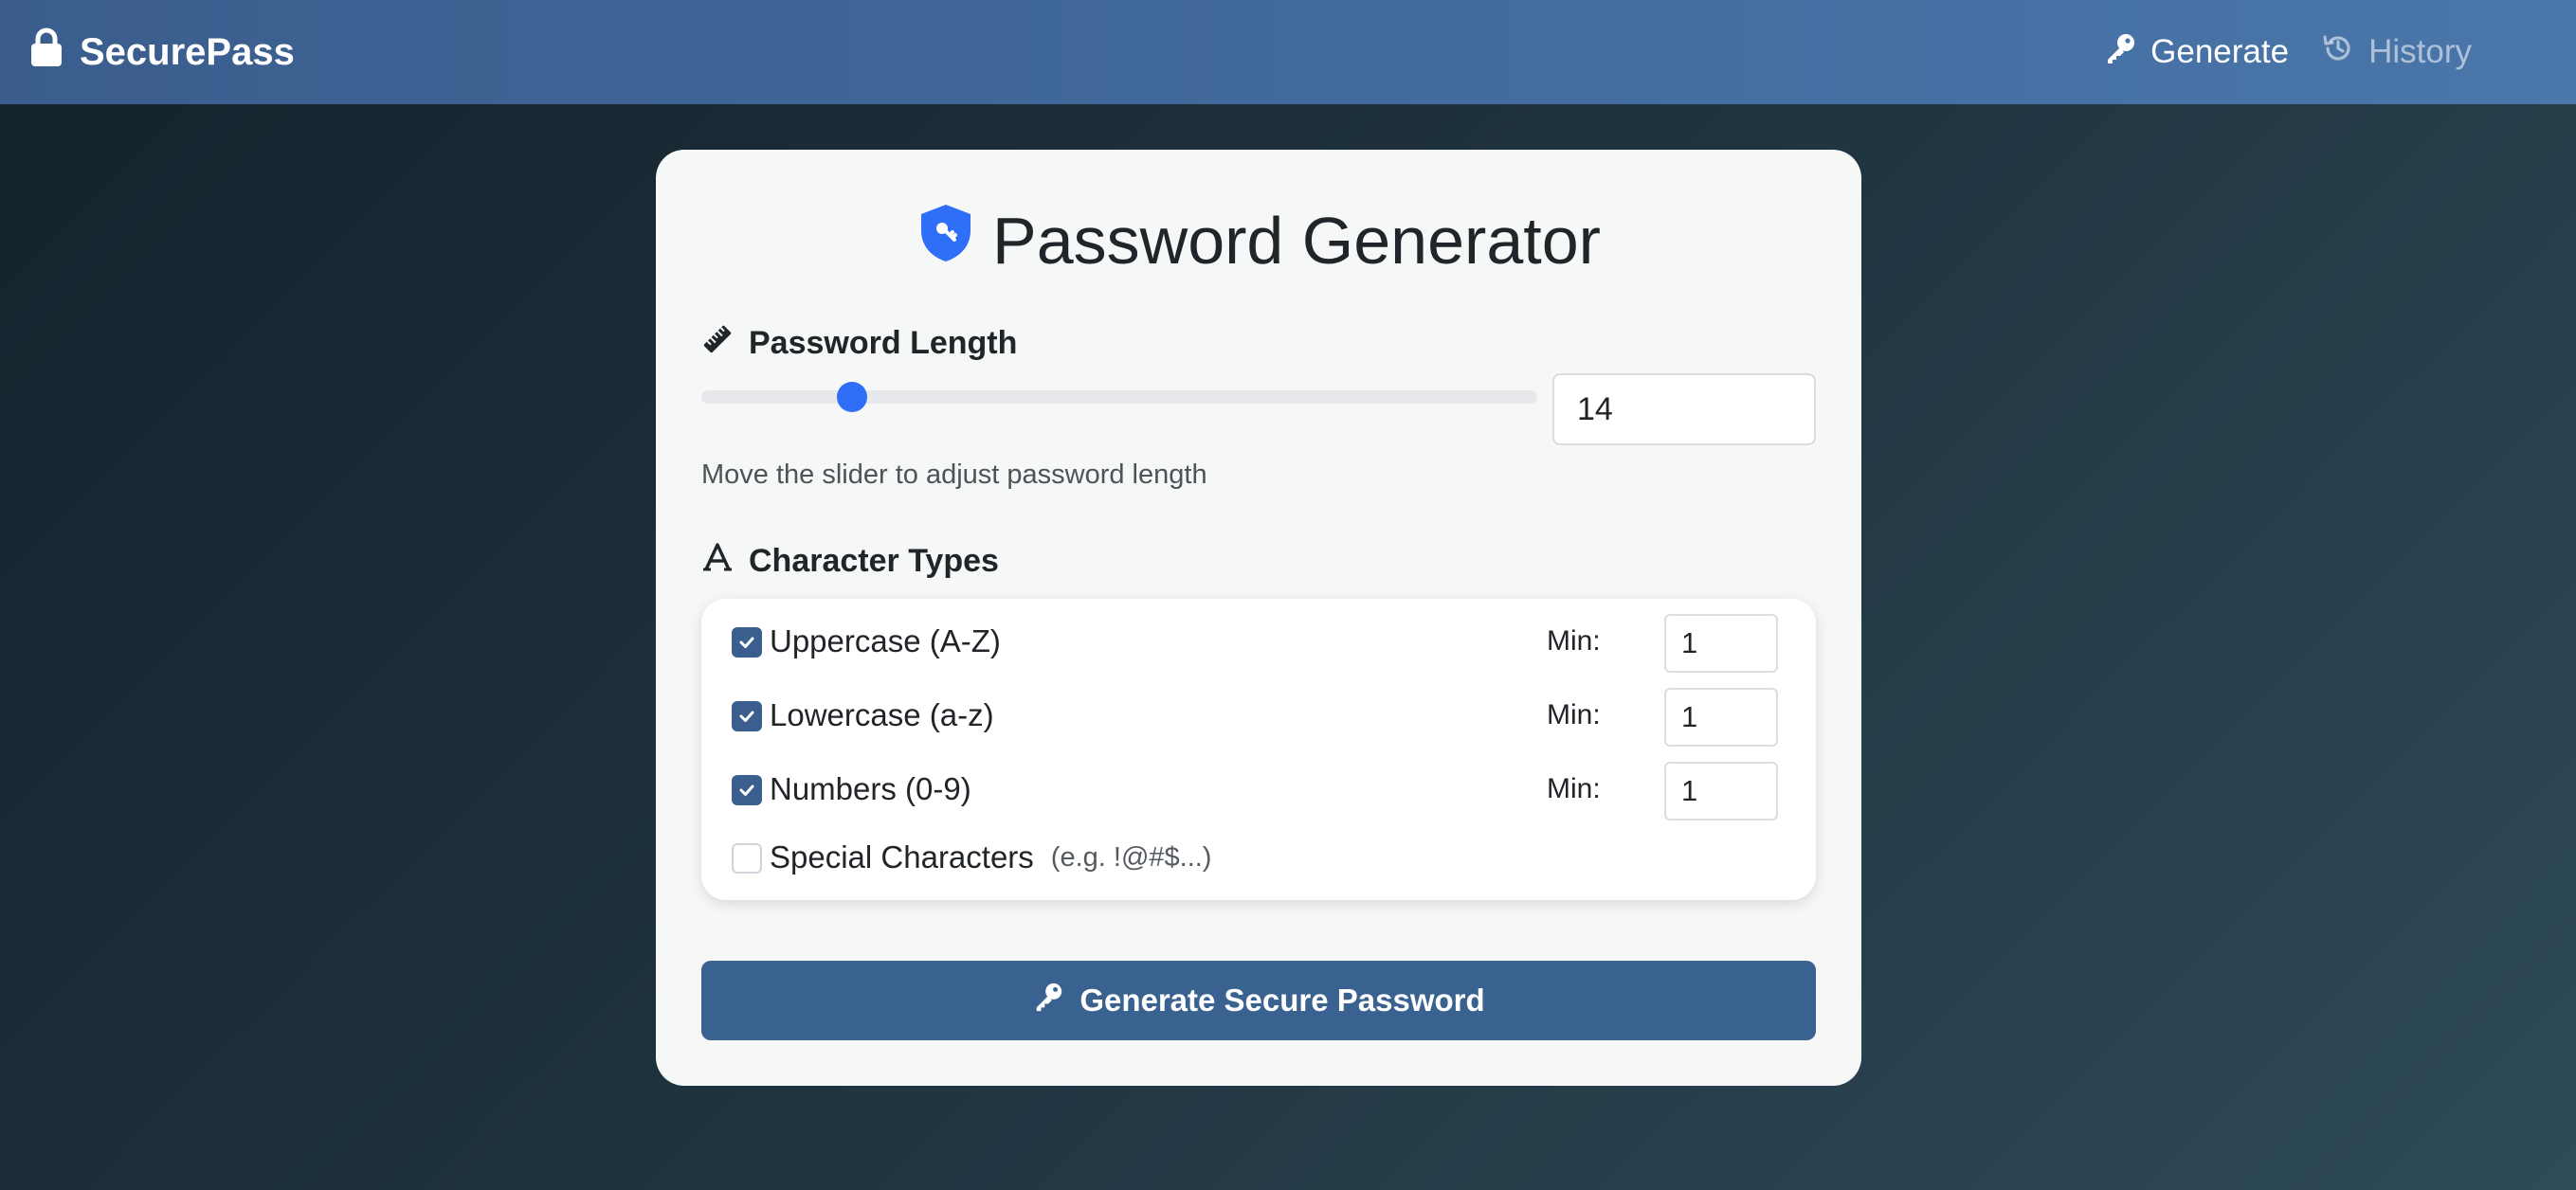  Describe the element at coordinates (46, 52) in the screenshot. I see `lock-icon` at that location.